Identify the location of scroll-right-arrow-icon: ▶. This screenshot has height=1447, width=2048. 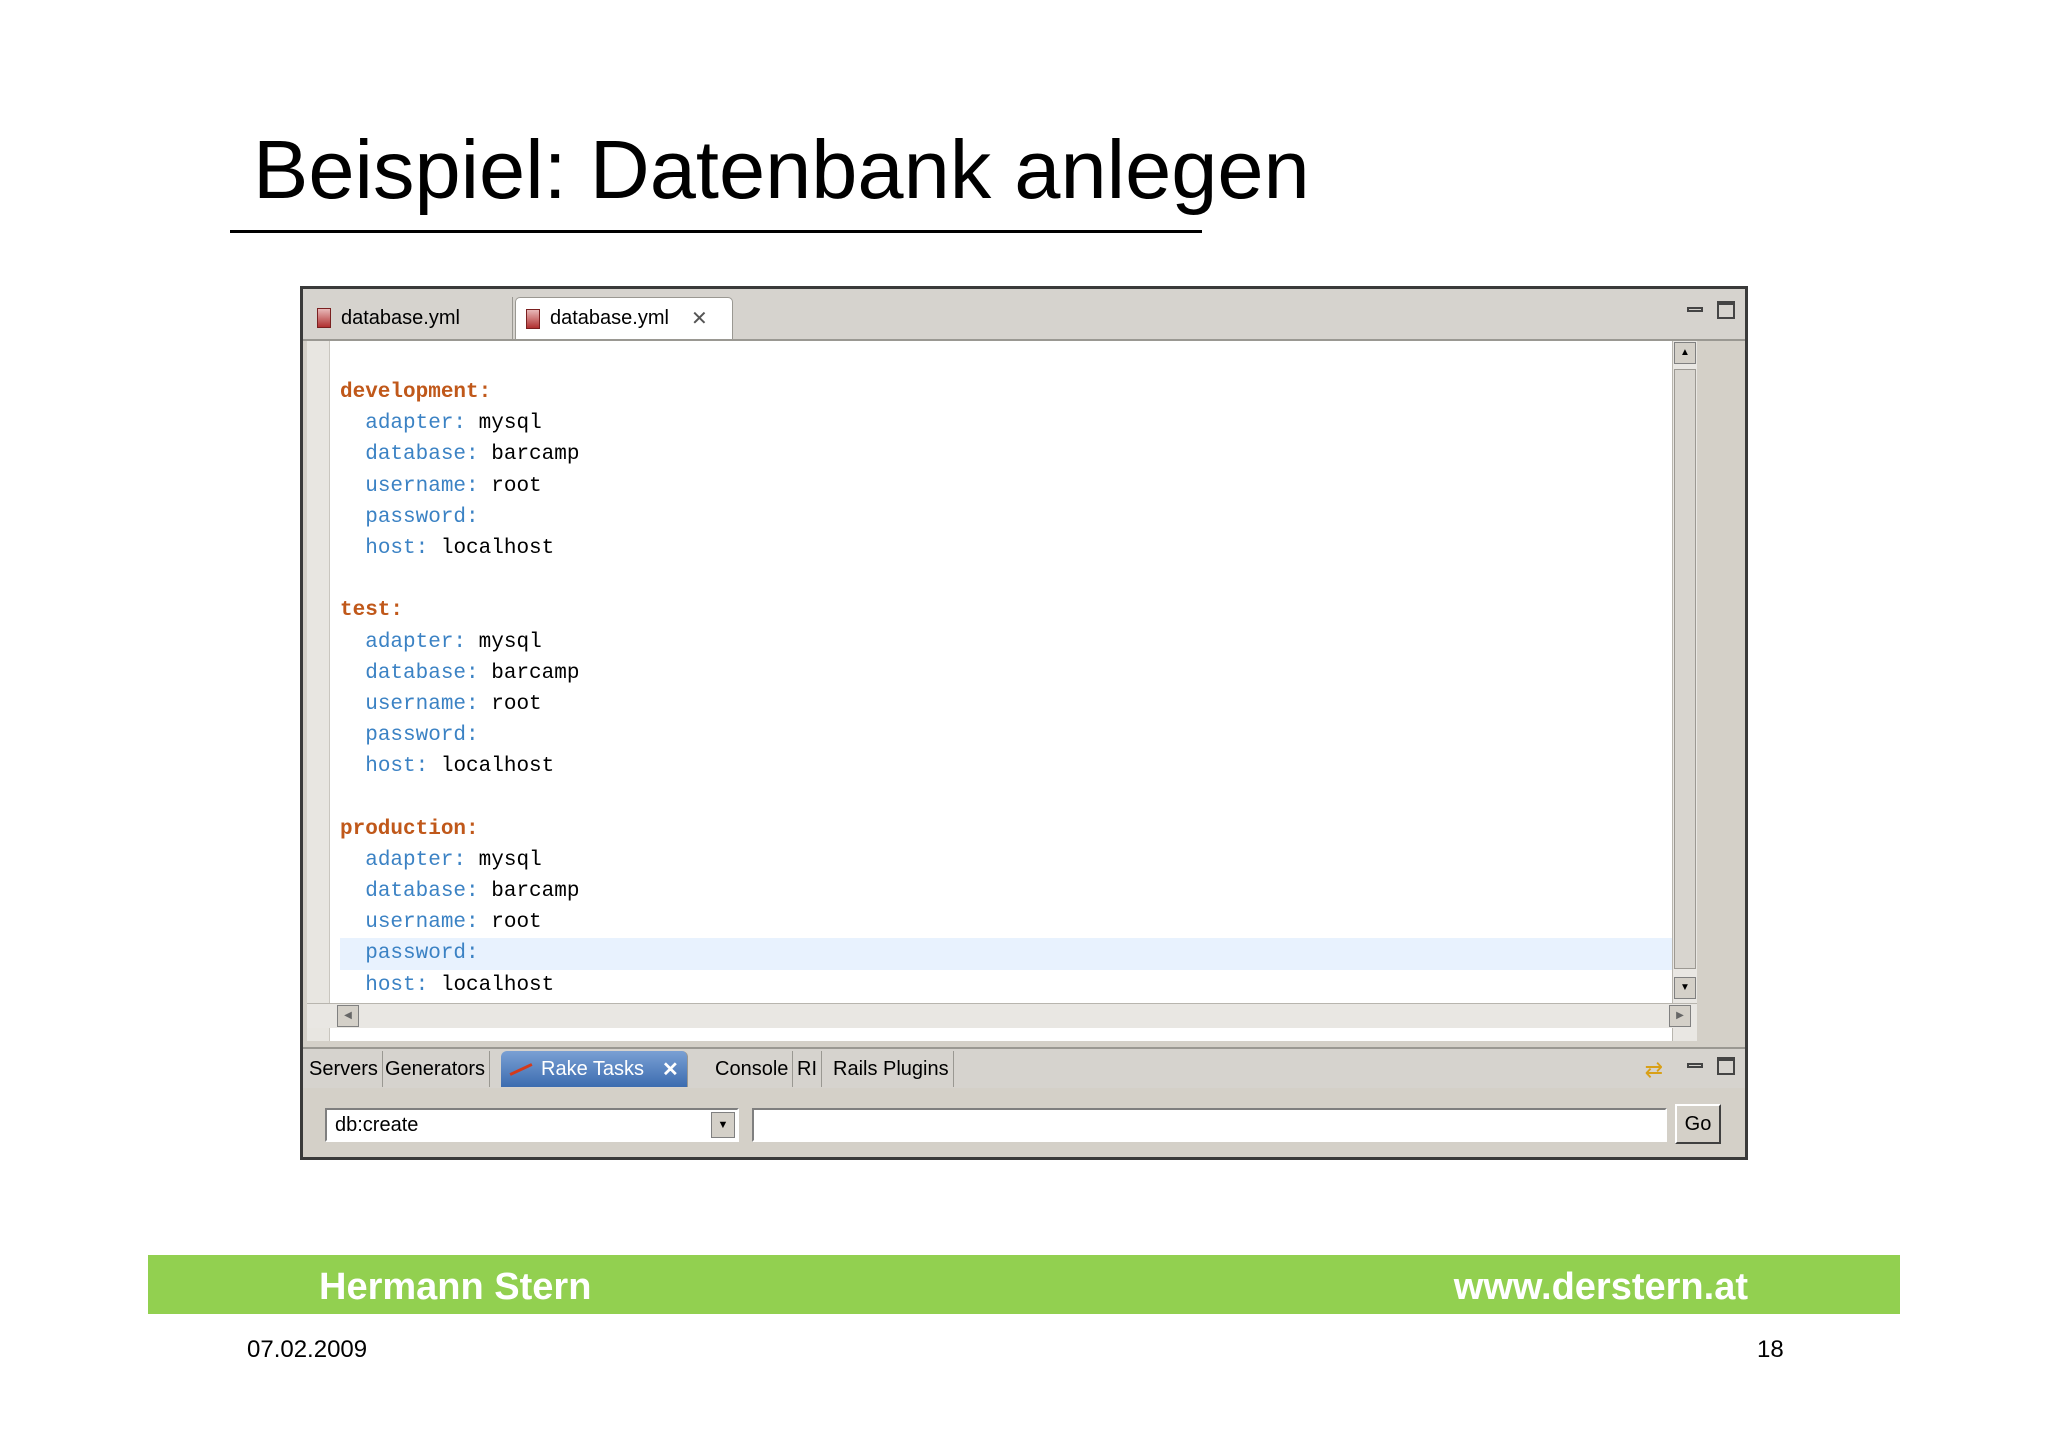
(1680, 1016).